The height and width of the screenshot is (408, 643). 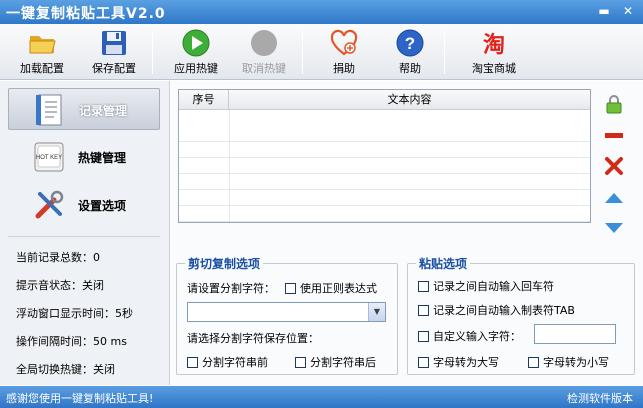 What do you see at coordinates (224, 263) in the screenshot?
I see `cut-copy-options-title: 剪切复制选项` at bounding box center [224, 263].